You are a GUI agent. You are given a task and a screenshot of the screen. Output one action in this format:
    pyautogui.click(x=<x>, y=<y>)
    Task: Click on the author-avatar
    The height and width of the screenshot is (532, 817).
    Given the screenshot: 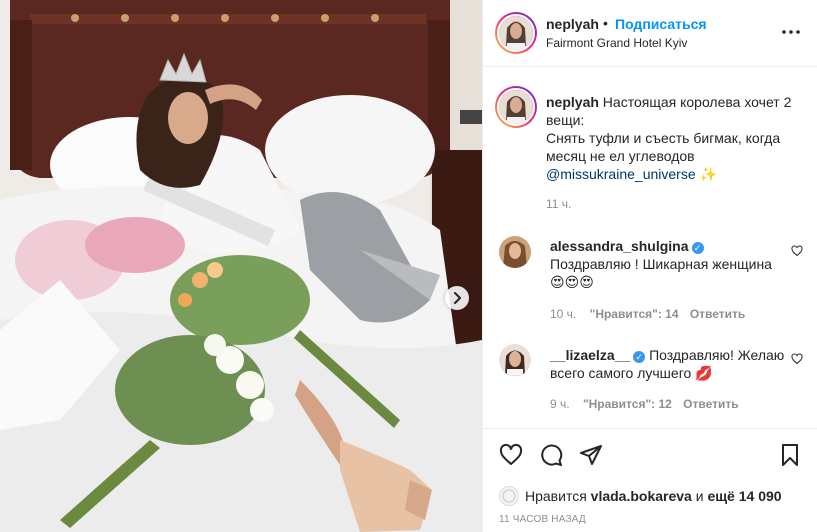 What is the action you would take?
    pyautogui.click(x=516, y=33)
    